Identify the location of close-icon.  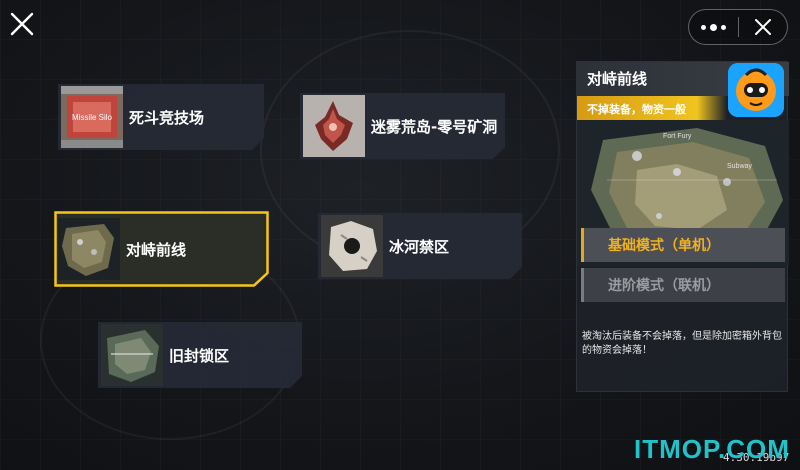
(762, 27).